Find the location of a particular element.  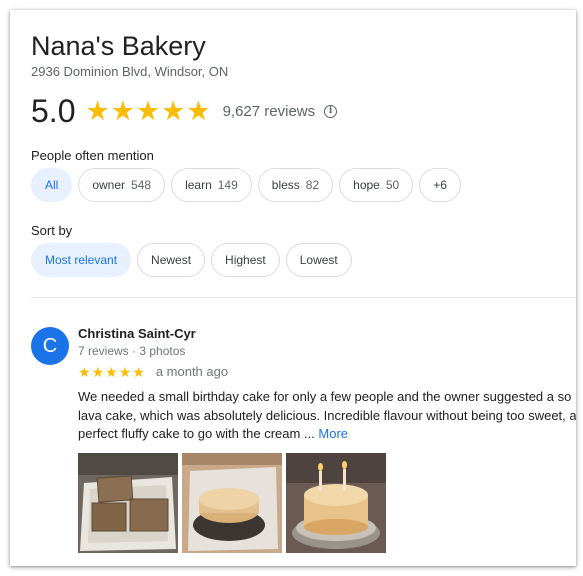

mention-chip-hope: hope 50 is located at coordinates (376, 185).